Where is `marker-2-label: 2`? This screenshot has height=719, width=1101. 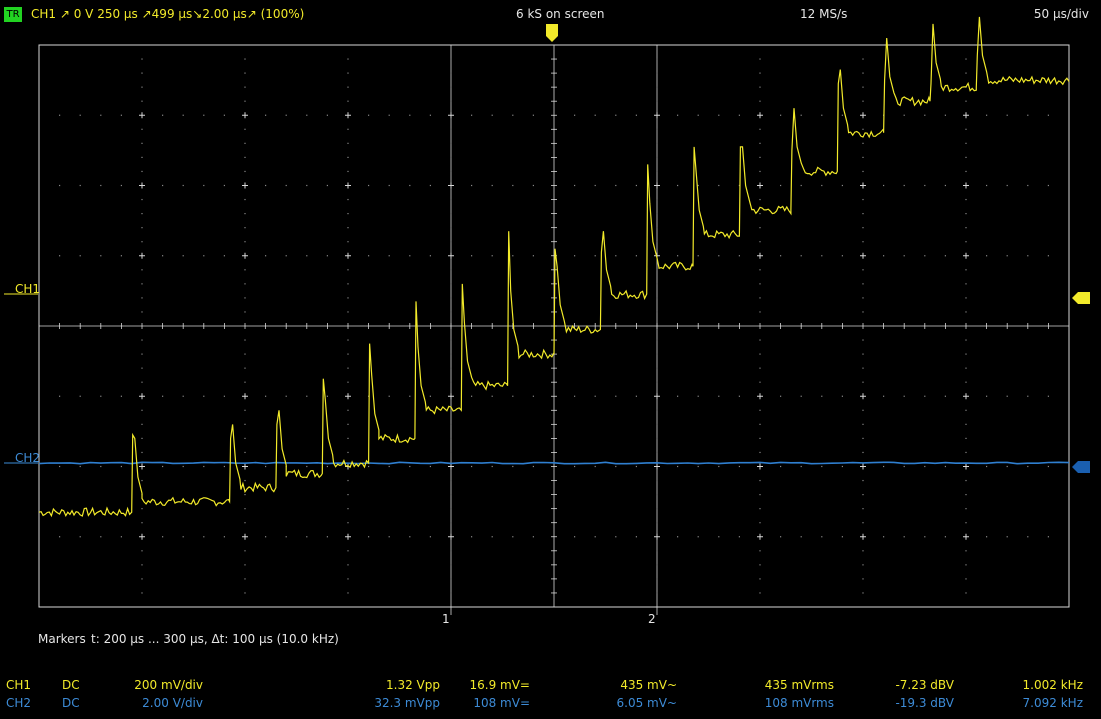
marker-2-label: 2 is located at coordinates (652, 619).